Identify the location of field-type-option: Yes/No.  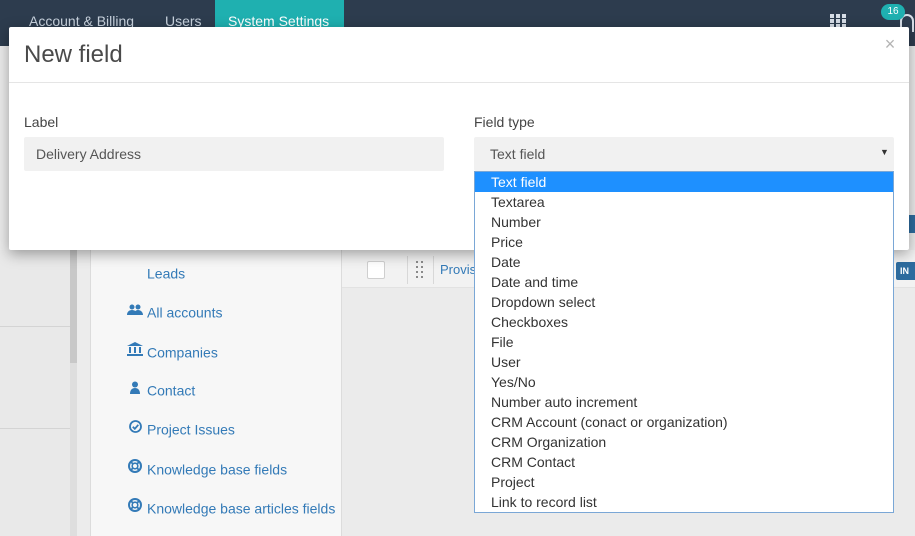
(684, 382).